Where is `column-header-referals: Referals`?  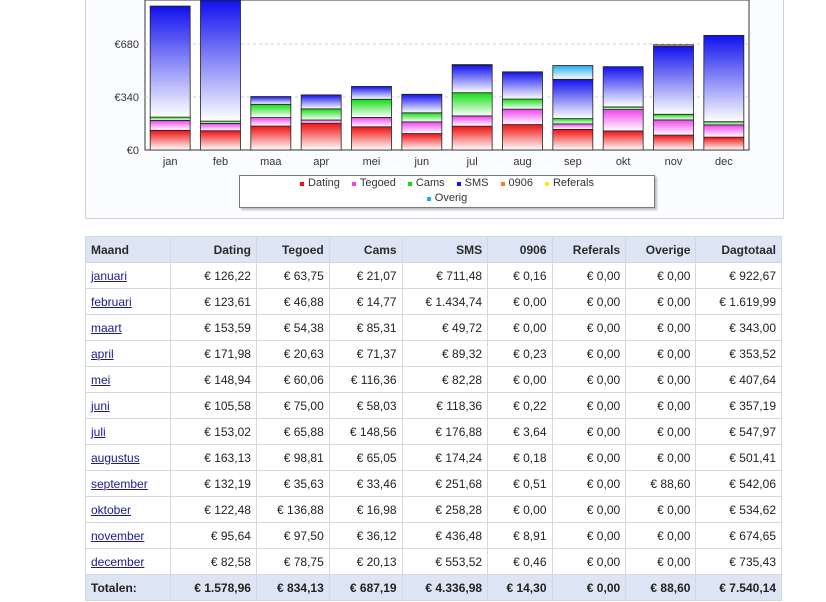
column-header-referals: Referals is located at coordinates (589, 249).